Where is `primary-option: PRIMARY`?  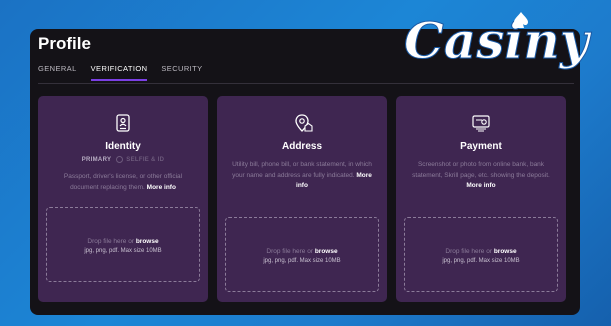
primary-option: PRIMARY is located at coordinates (97, 160).